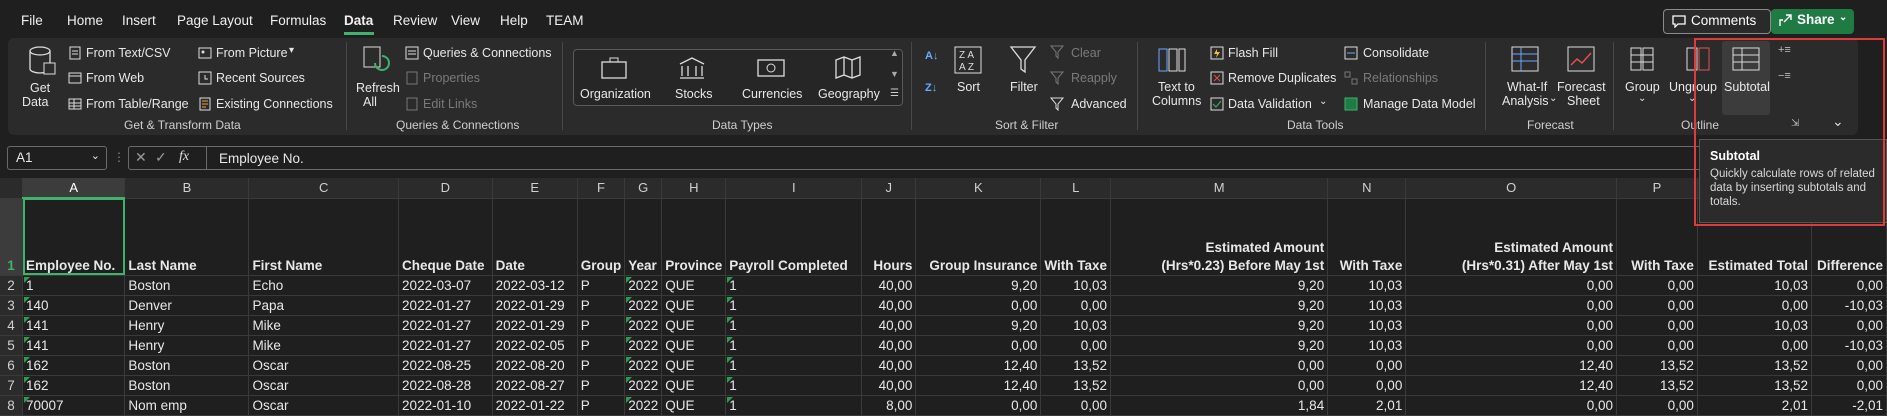  I want to click on column-header: P, so click(1657, 188).